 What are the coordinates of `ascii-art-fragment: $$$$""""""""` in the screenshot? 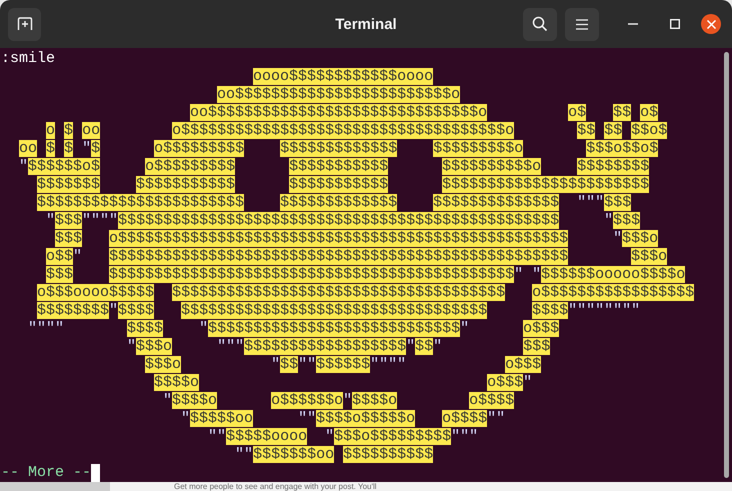 It's located at (586, 310).